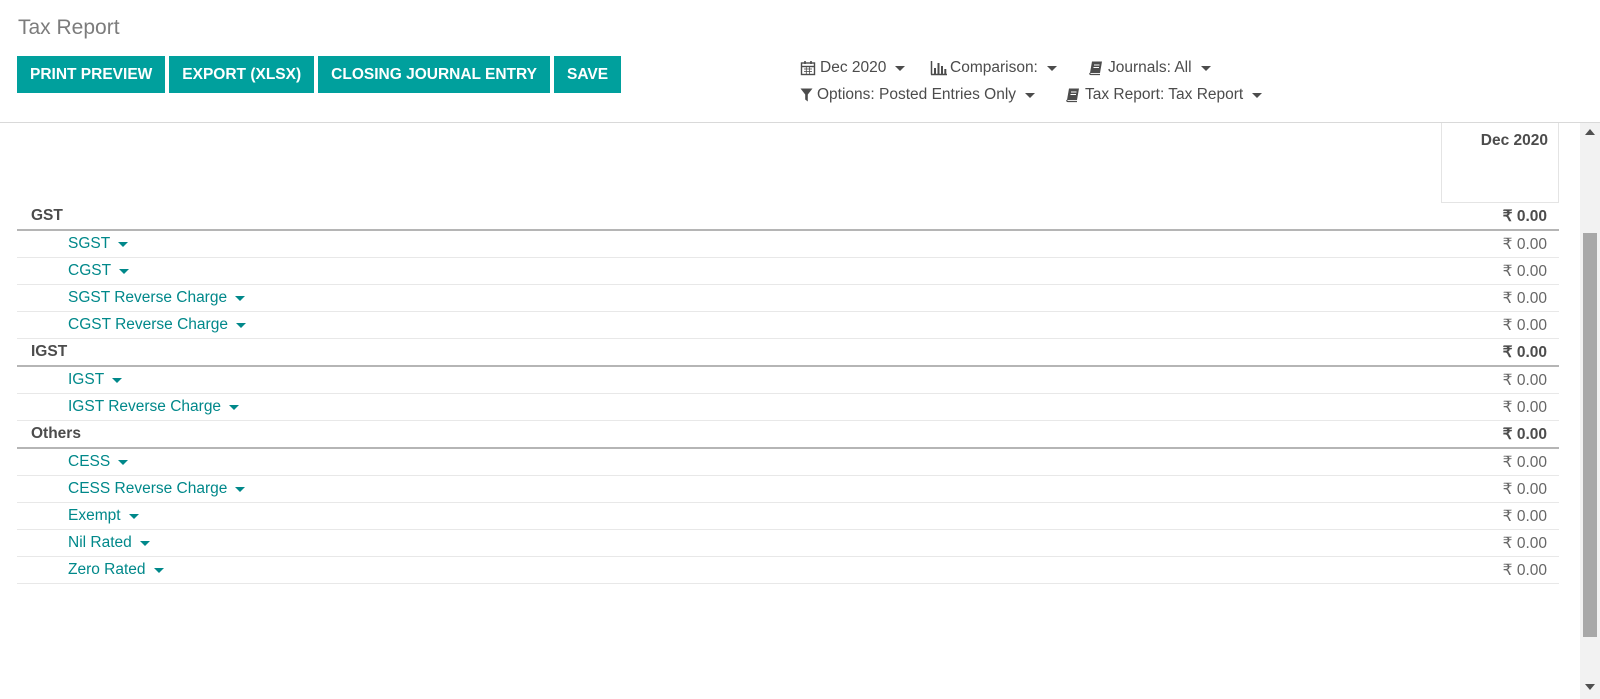  I want to click on table-row: Nil Rated ₹ 0.00, so click(788, 543).